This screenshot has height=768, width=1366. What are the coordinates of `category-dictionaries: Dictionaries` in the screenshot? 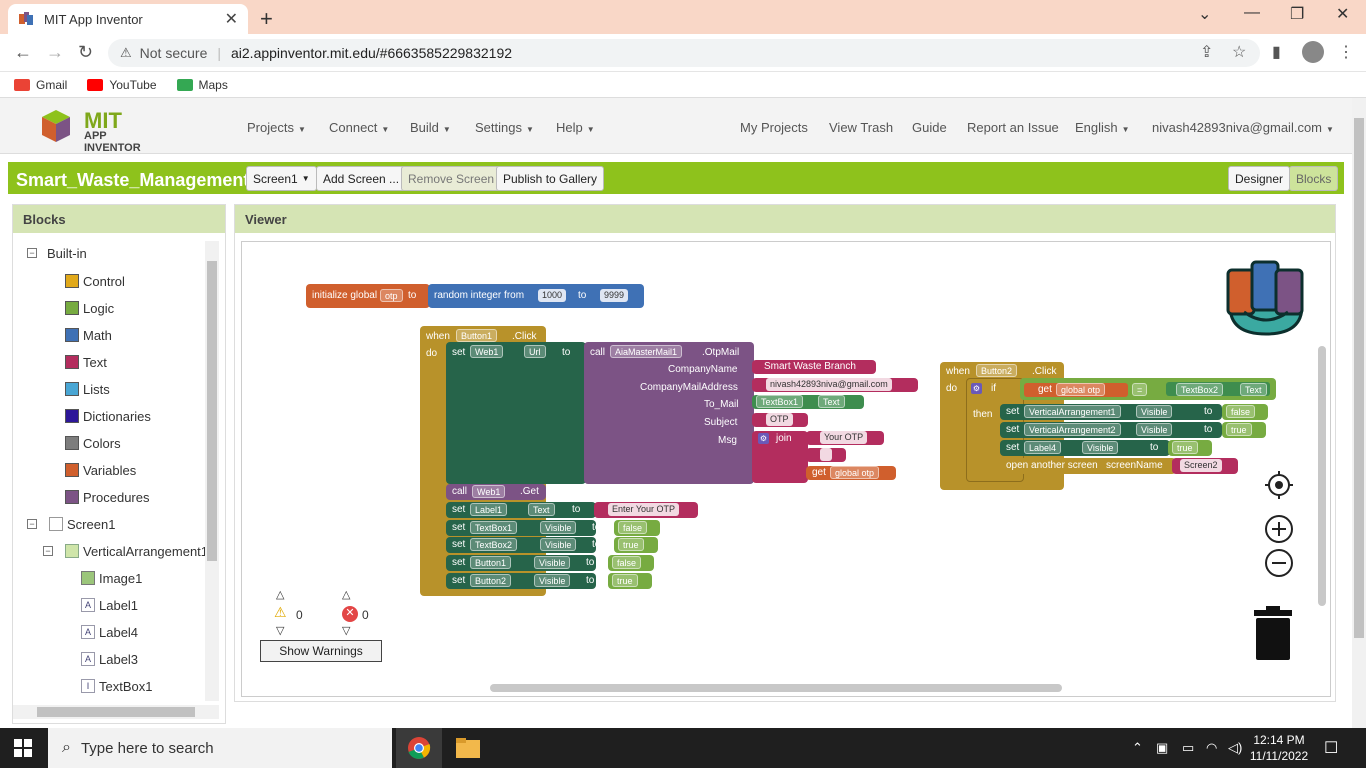 It's located at (108, 416).